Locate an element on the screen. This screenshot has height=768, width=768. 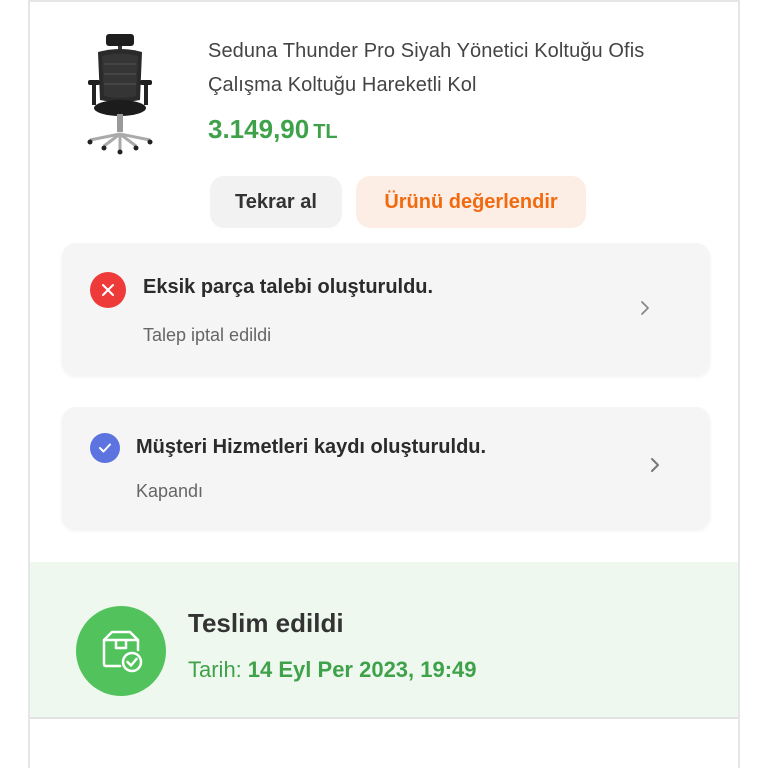
close-icon is located at coordinates (108, 290).